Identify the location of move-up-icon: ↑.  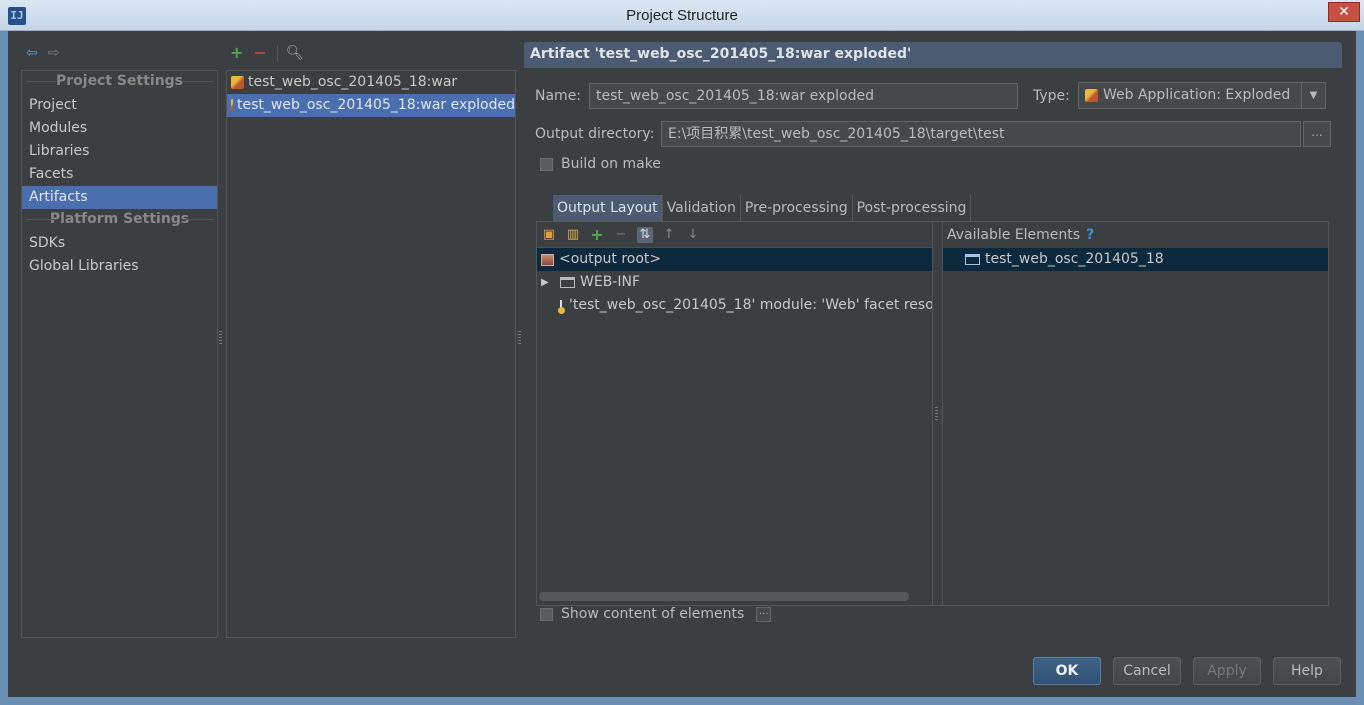
(669, 235).